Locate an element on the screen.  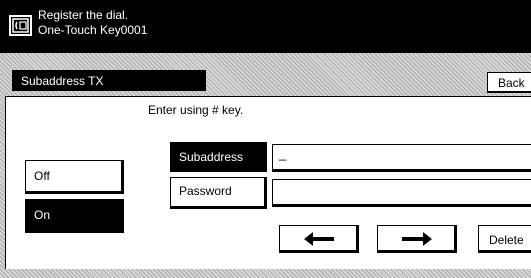
password-button-label: Password is located at coordinates (205, 191).